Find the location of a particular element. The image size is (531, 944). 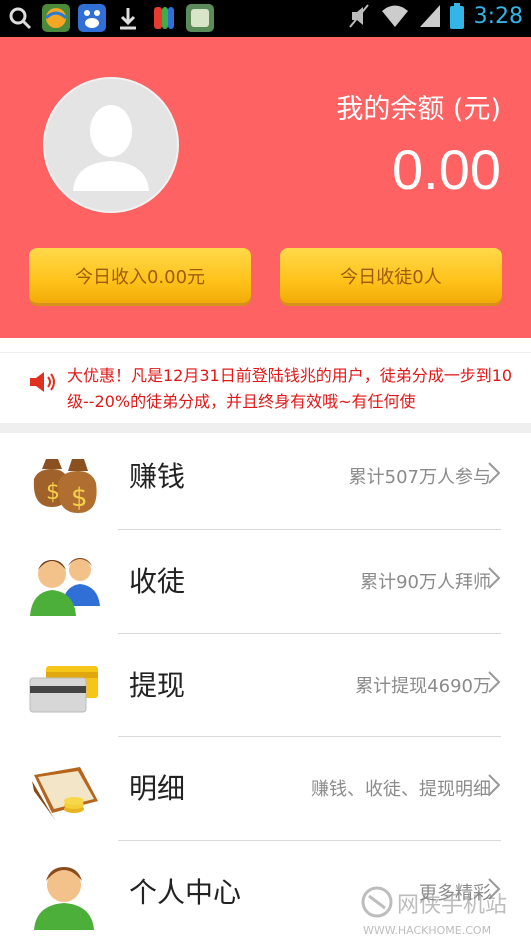

today-income-label: 今日收入0.00元 is located at coordinates (140, 277).